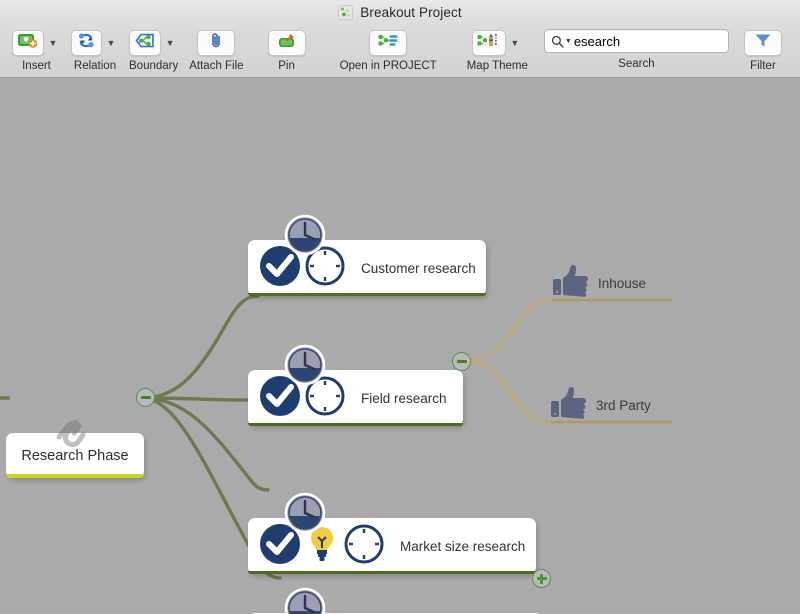 This screenshot has width=800, height=614. What do you see at coordinates (216, 66) in the screenshot?
I see `attach-file-label: Attach File` at bounding box center [216, 66].